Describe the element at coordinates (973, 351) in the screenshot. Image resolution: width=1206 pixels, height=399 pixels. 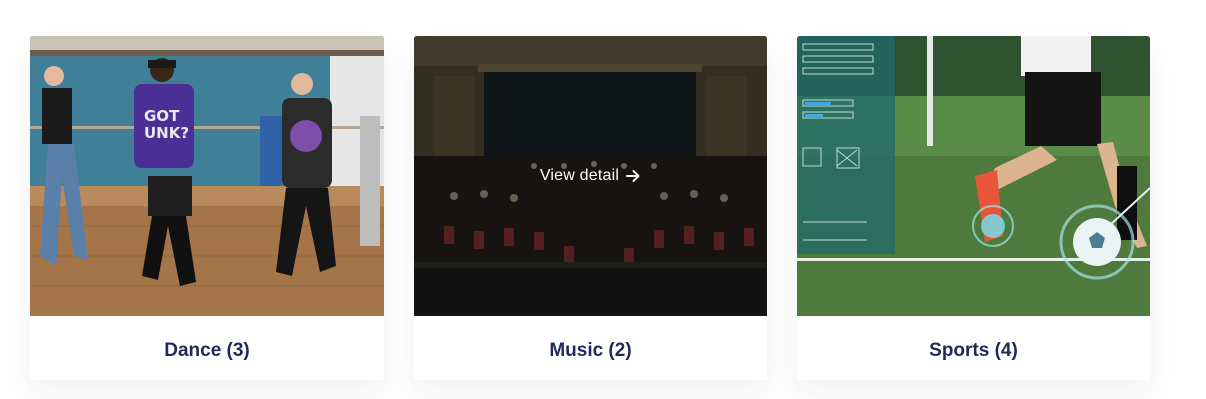
I see `category-label: Sports (4)` at that location.